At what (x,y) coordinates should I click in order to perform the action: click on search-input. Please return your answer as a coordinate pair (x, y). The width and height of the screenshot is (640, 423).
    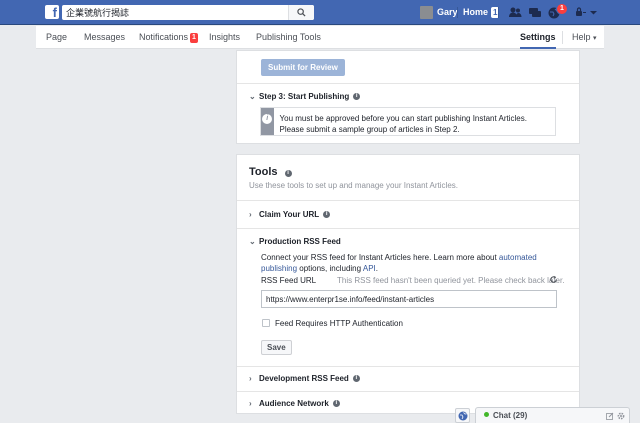
    Looking at the image, I should click on (175, 12).